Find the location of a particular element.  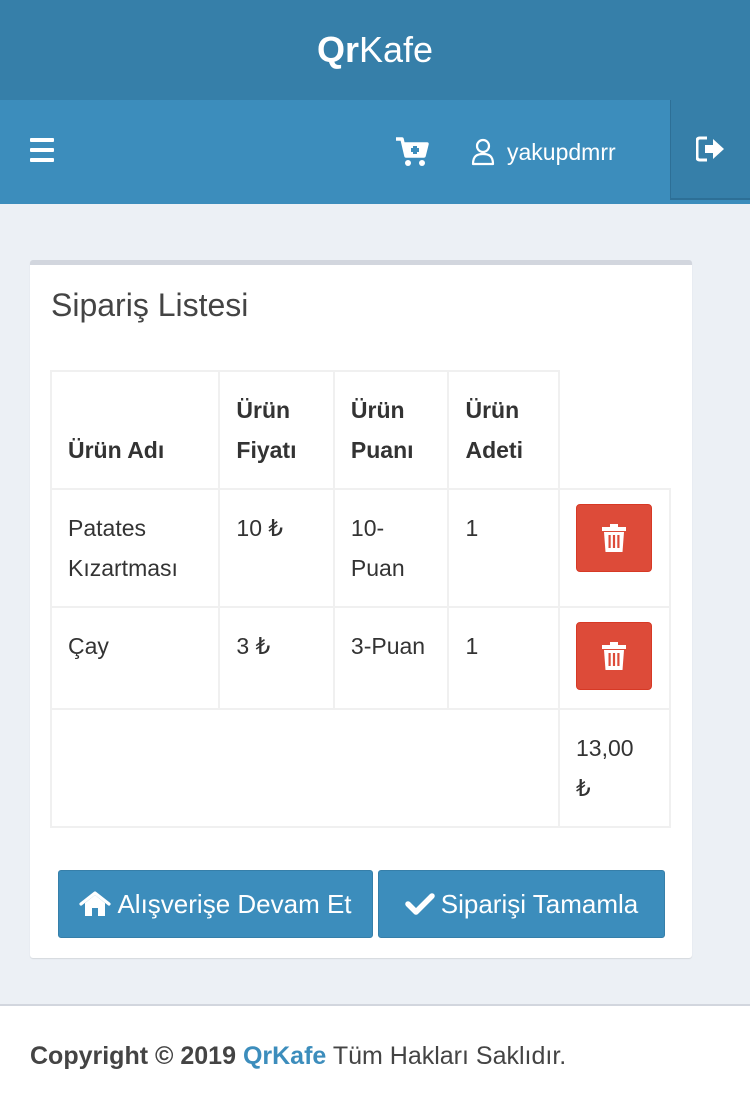

home-icon is located at coordinates (95, 903).